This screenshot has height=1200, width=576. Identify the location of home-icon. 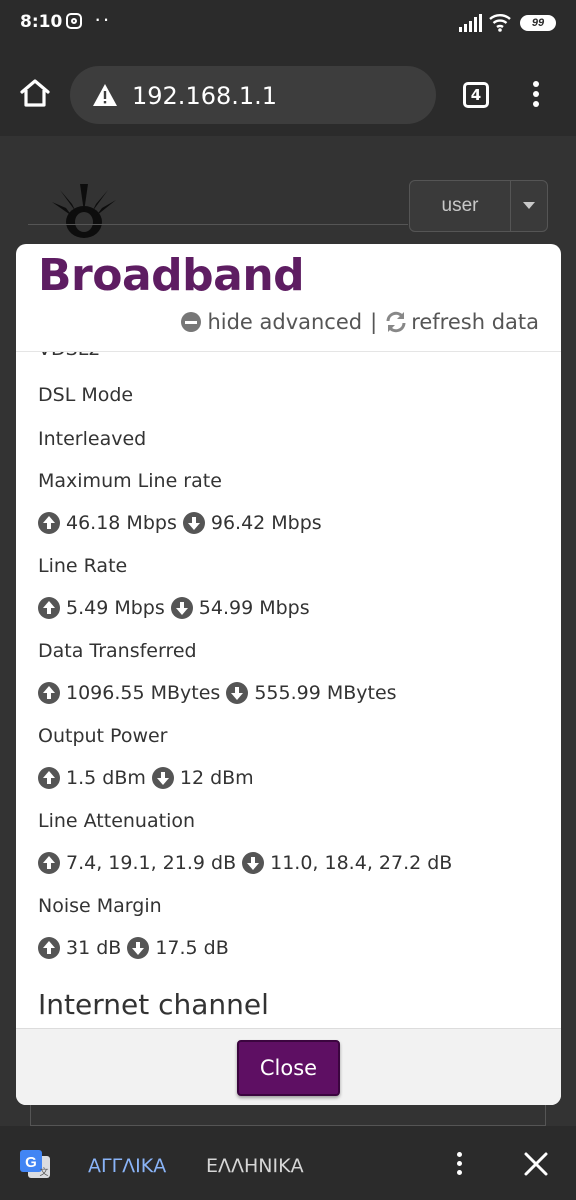
(35, 93).